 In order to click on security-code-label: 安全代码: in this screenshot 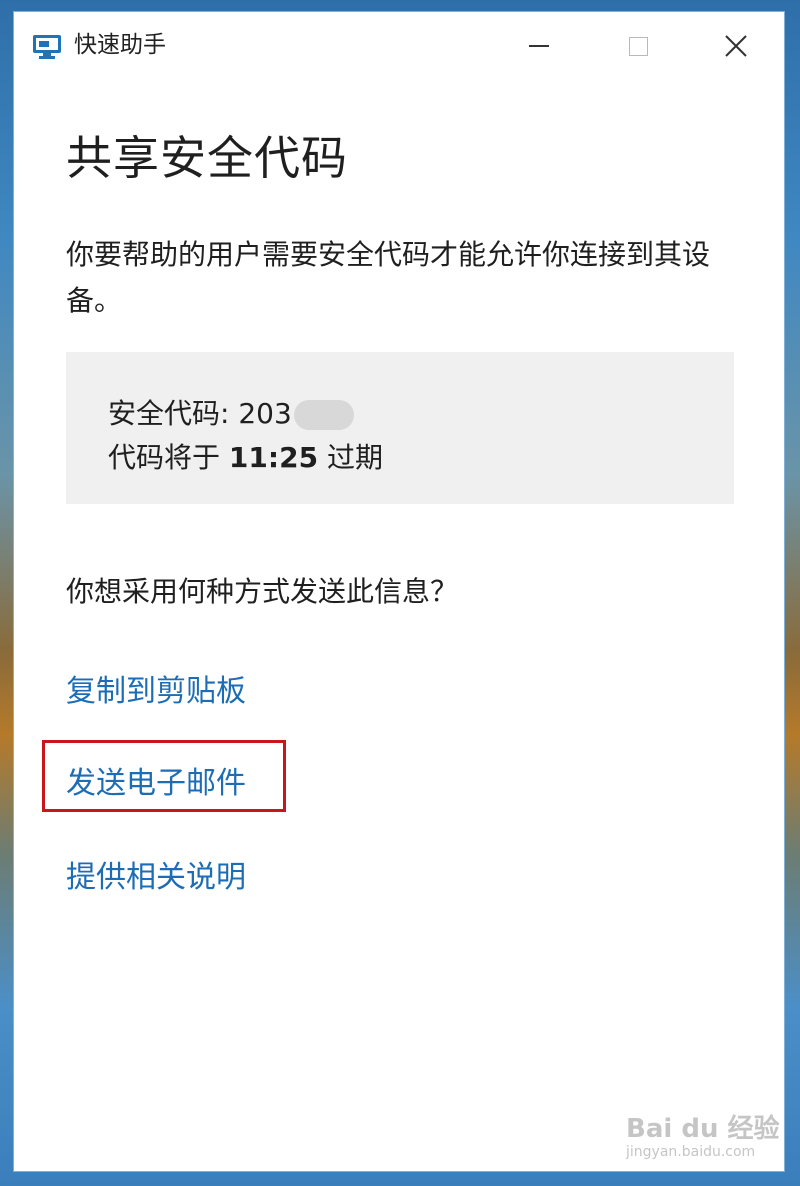, I will do `click(169, 413)`.